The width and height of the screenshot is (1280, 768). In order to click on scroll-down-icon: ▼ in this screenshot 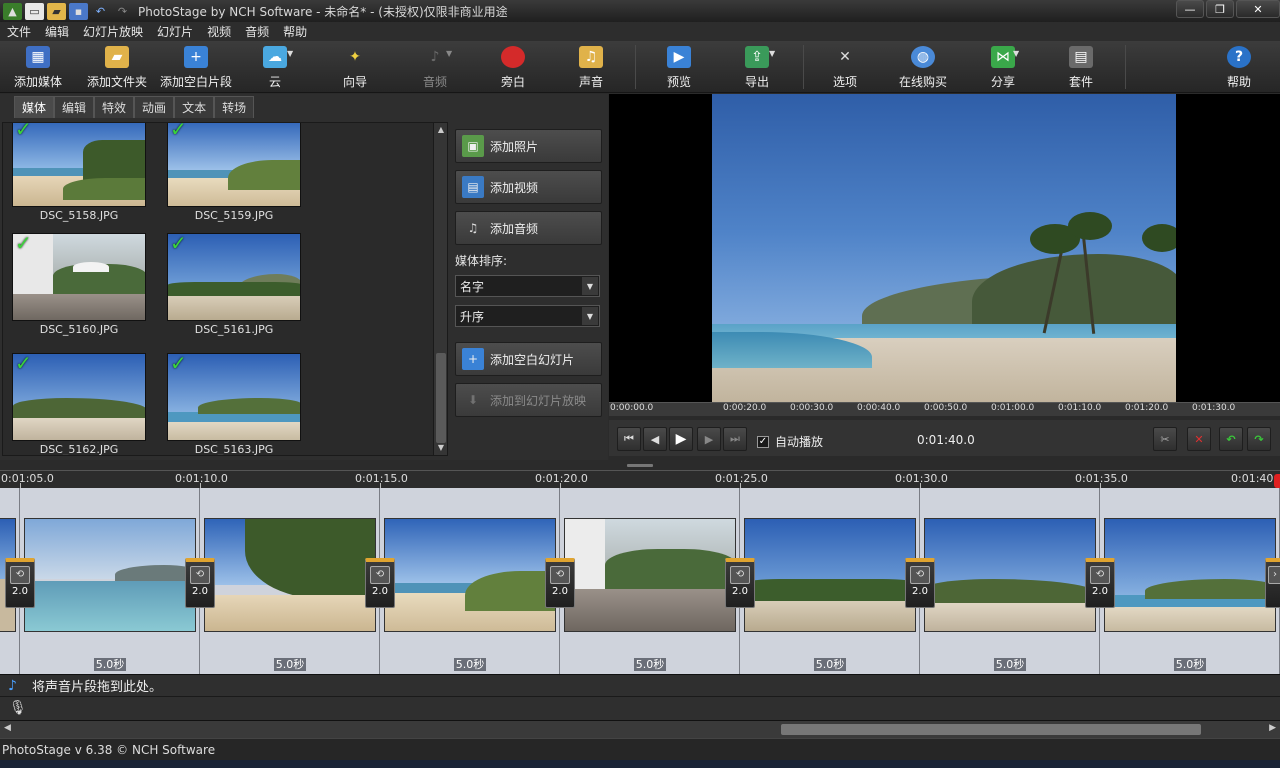, I will do `click(440, 448)`.